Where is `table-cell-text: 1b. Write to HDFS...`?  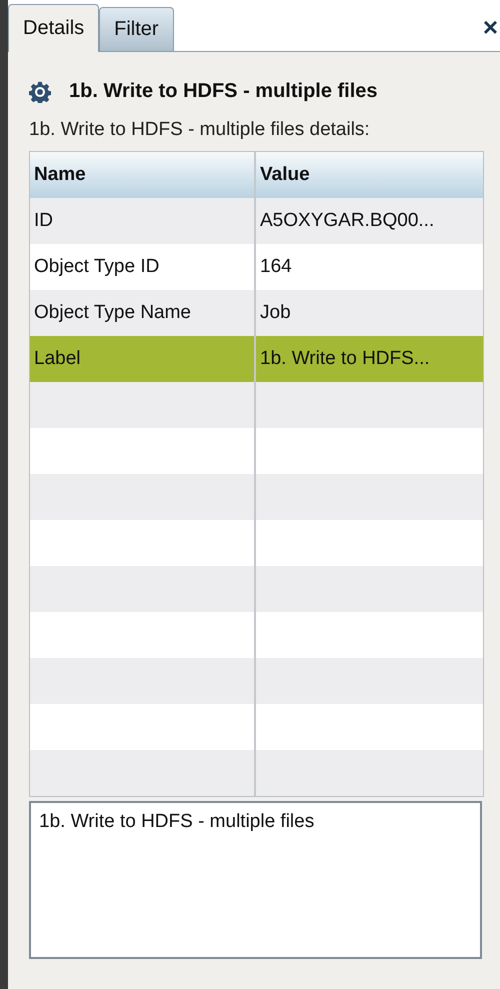
table-cell-text: 1b. Write to HDFS... is located at coordinates (345, 359).